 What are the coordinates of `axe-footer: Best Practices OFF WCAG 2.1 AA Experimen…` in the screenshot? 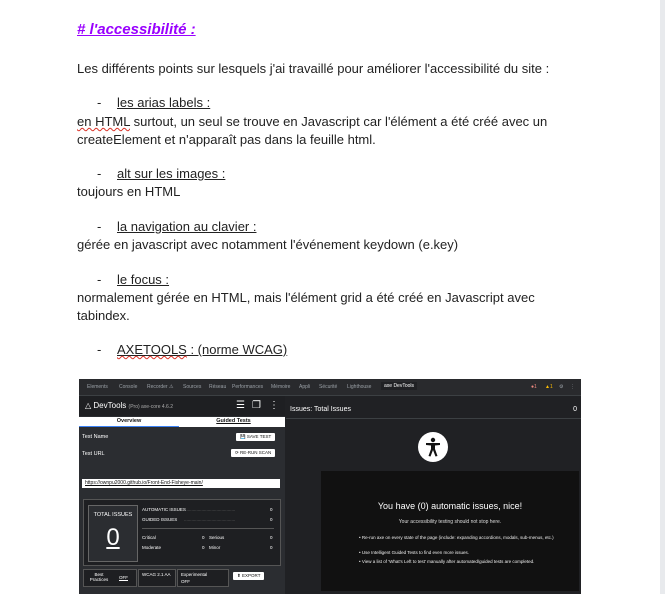 It's located at (181, 578).